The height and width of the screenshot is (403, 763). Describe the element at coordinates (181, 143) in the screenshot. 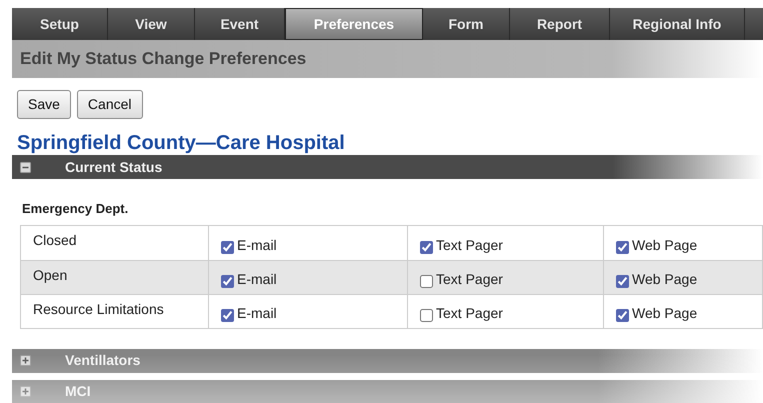

I see `facility-heading: Springfield County—Care Hospital` at that location.